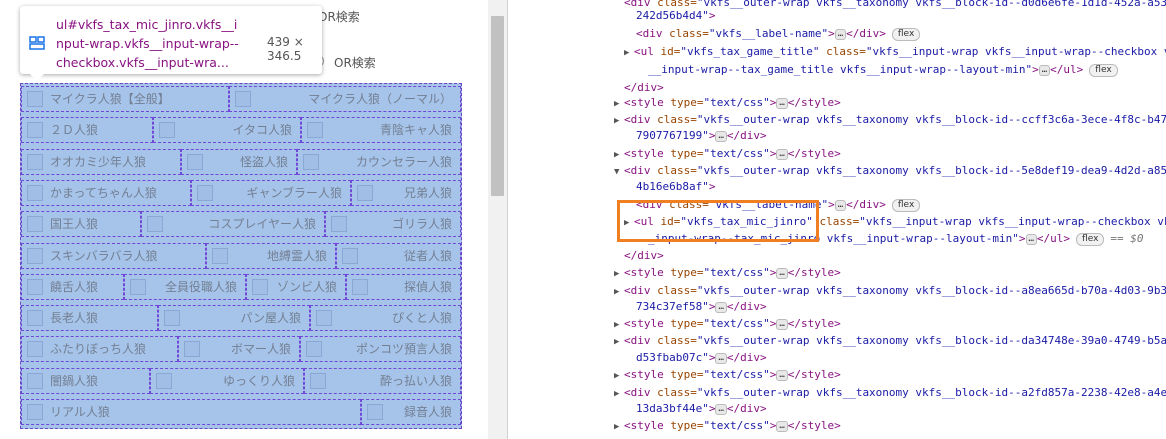 The height and width of the screenshot is (439, 1166). Describe the element at coordinates (345, 99) in the screenshot. I see `checkbox-item: マイクラ人狼（ノーマル）` at that location.